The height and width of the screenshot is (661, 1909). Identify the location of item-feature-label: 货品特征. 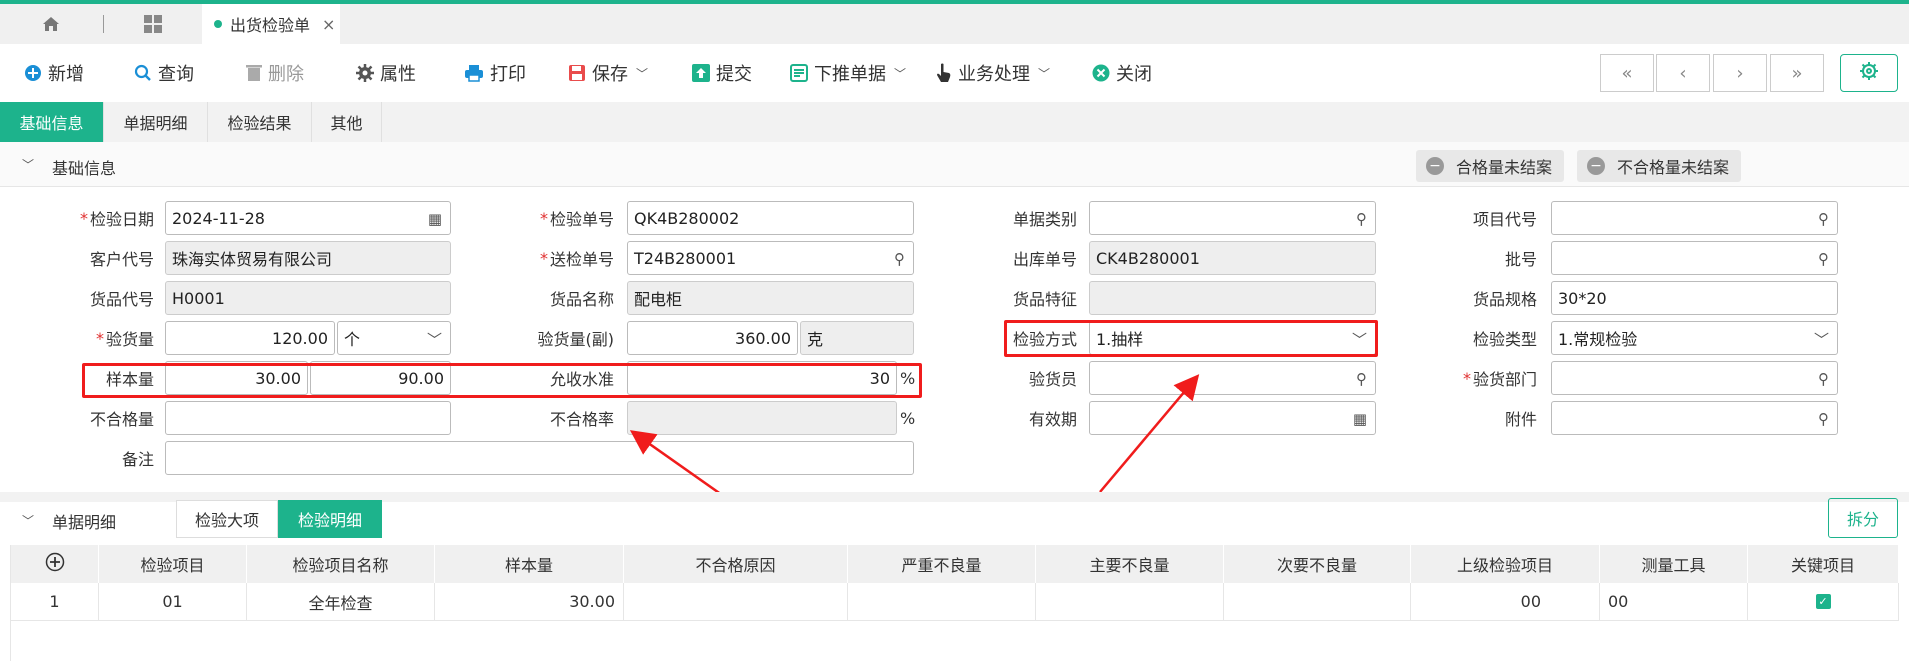
(1044, 299).